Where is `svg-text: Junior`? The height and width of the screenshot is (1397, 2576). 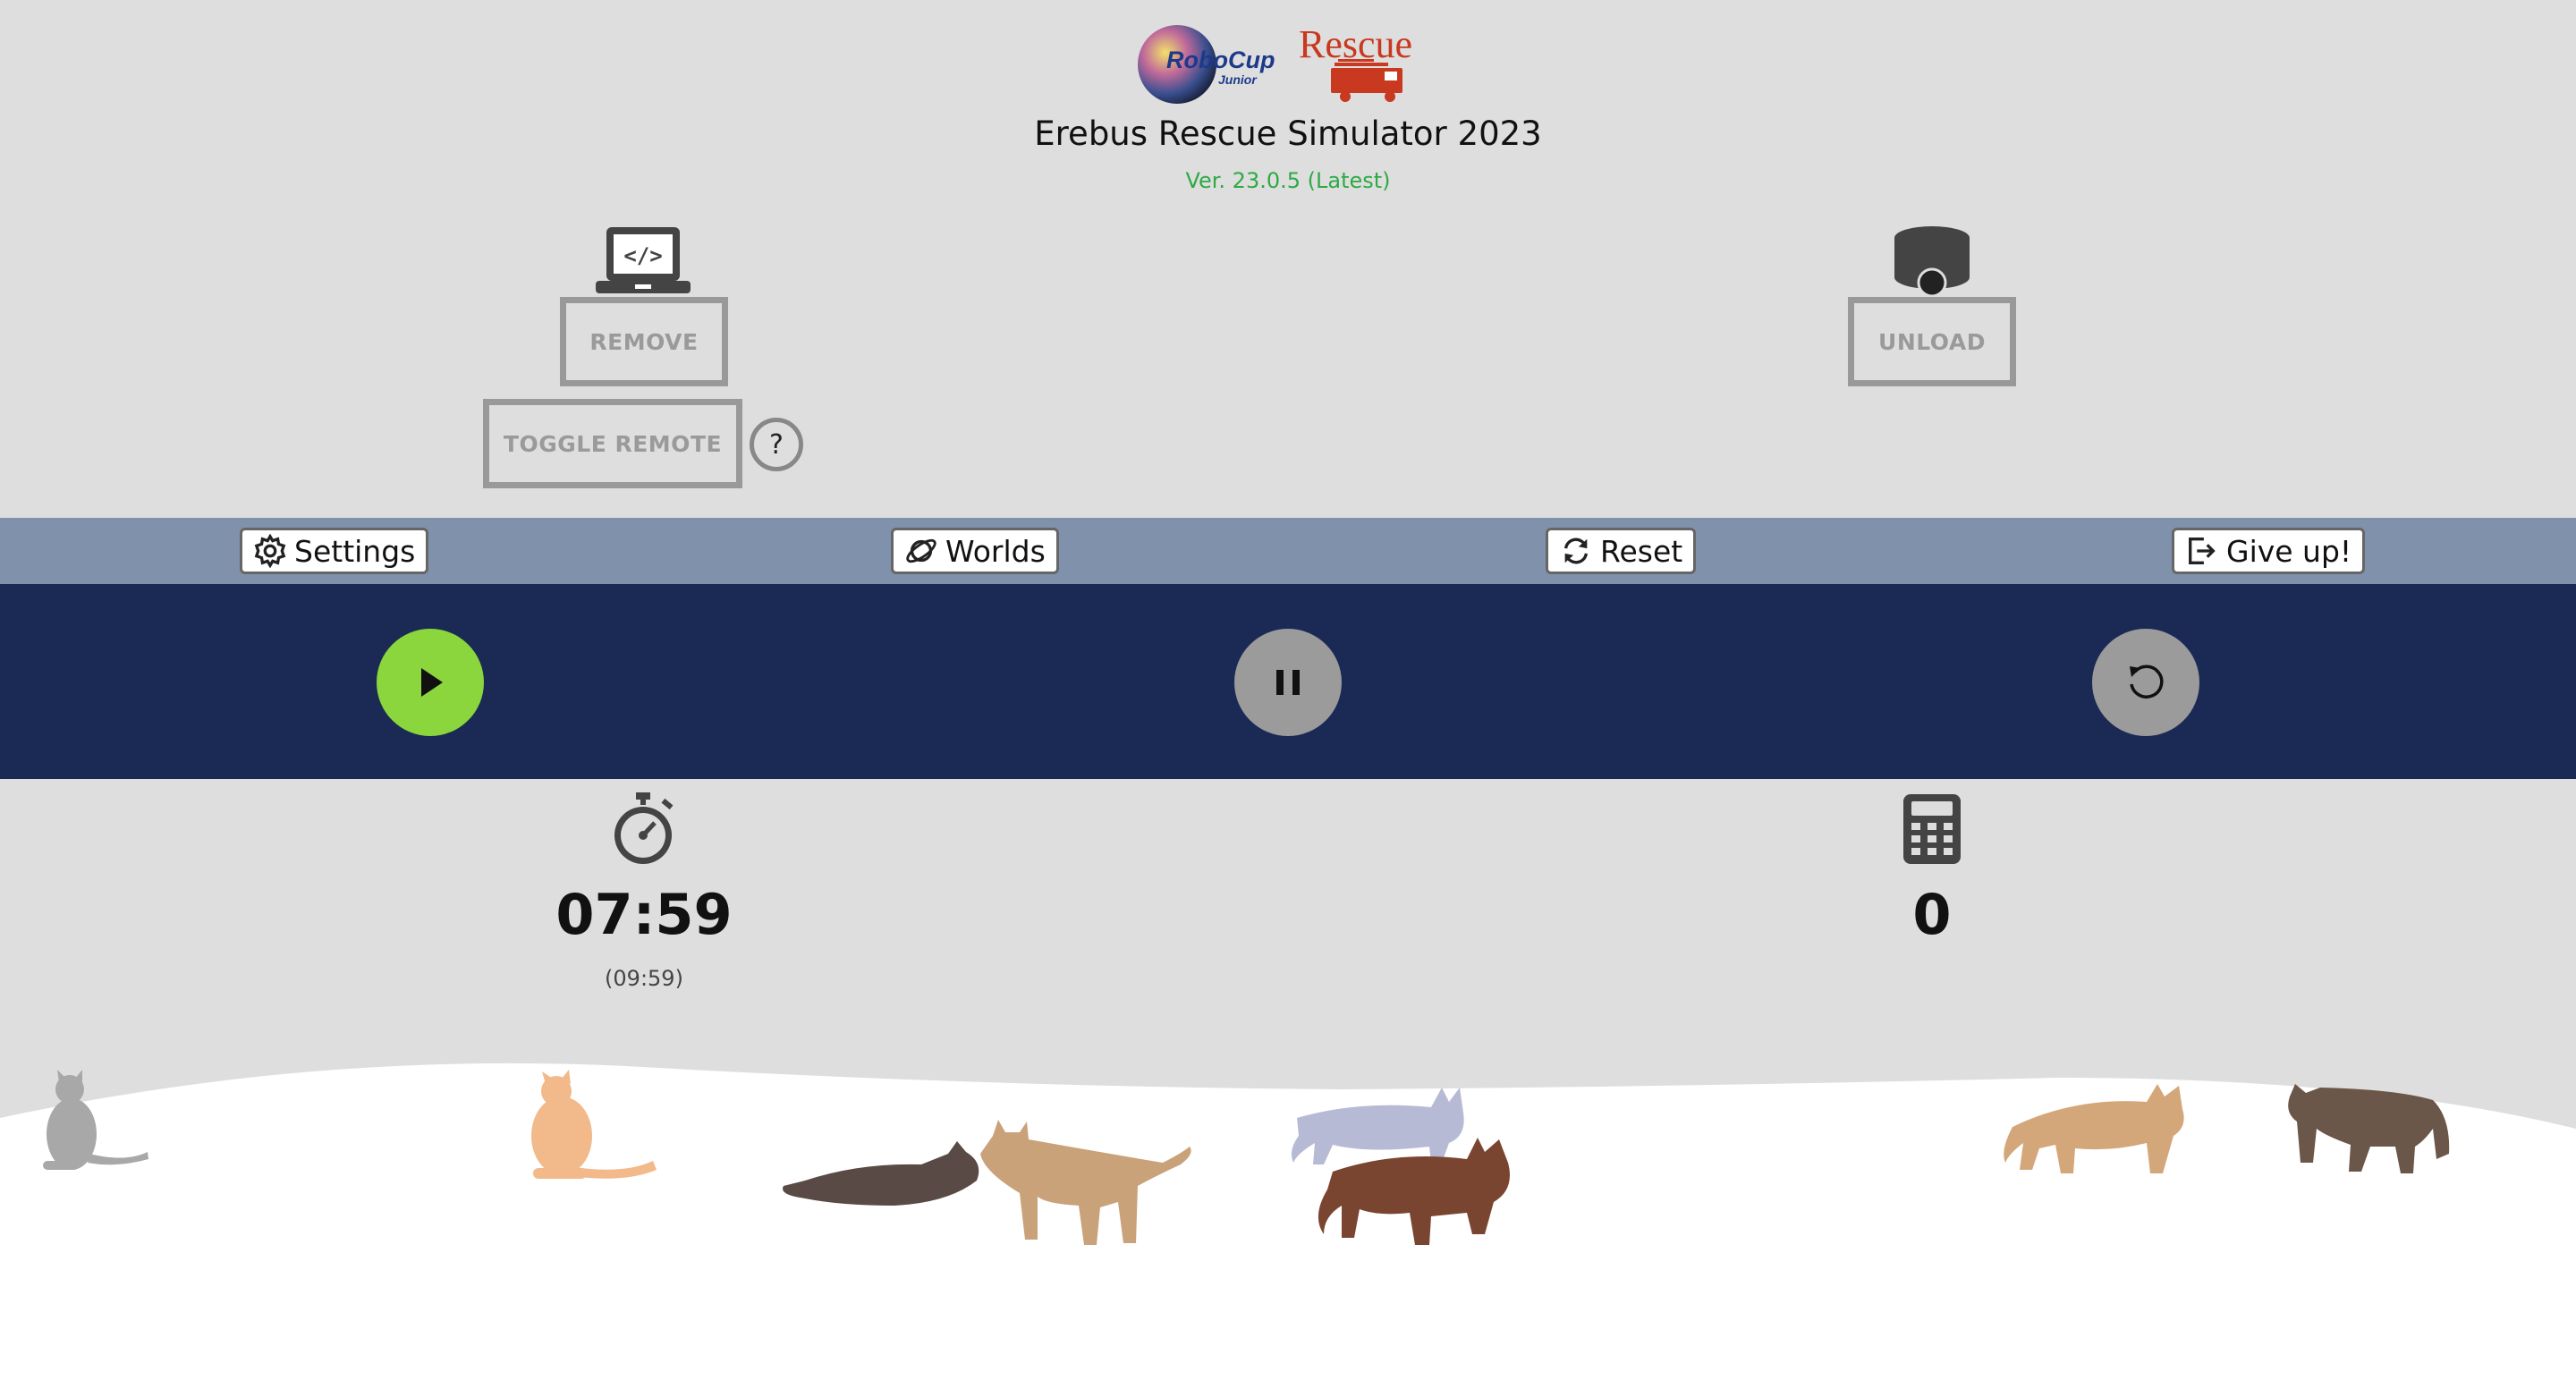 svg-text: Junior is located at coordinates (1238, 79).